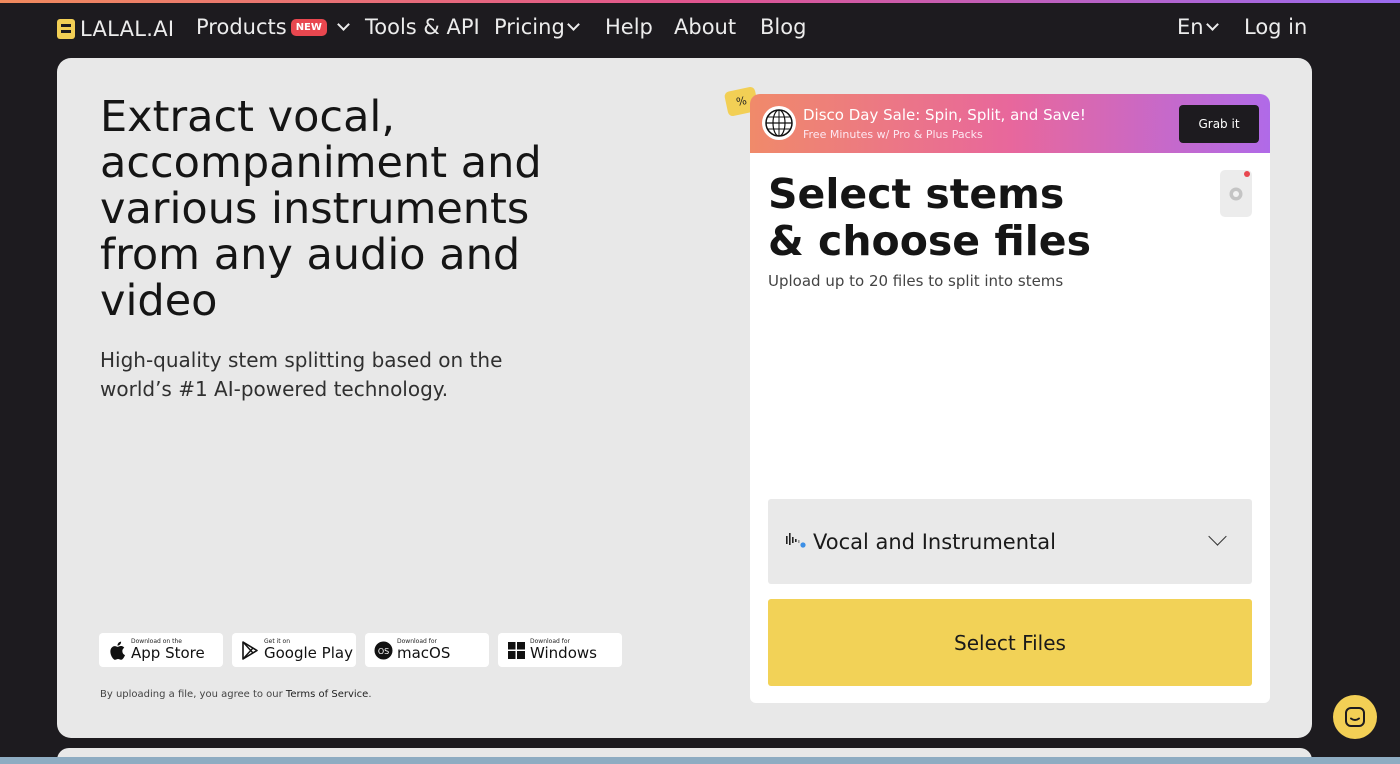 The height and width of the screenshot is (764, 1400). Describe the element at coordinates (308, 653) in the screenshot. I see `google-play-label: Google Play` at that location.